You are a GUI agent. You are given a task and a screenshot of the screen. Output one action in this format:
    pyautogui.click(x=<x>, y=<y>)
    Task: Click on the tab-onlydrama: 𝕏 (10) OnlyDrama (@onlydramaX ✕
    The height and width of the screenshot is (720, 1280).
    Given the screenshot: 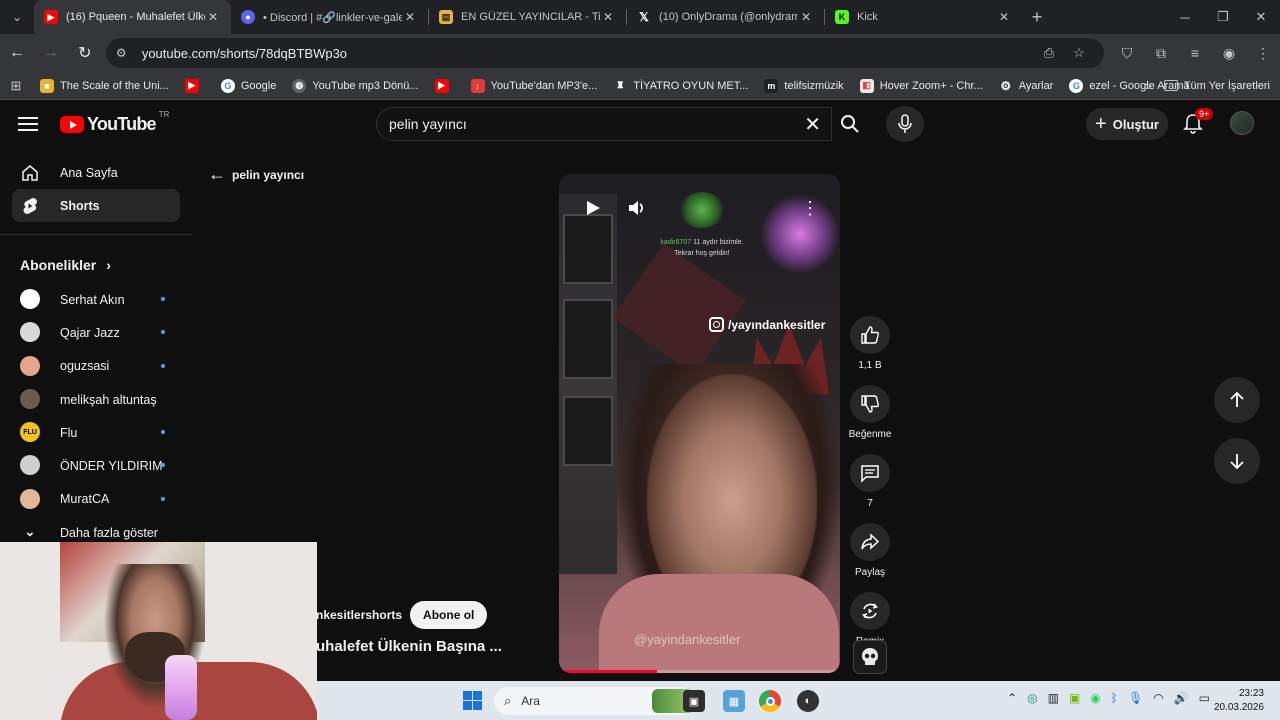 What is the action you would take?
    pyautogui.click(x=725, y=17)
    